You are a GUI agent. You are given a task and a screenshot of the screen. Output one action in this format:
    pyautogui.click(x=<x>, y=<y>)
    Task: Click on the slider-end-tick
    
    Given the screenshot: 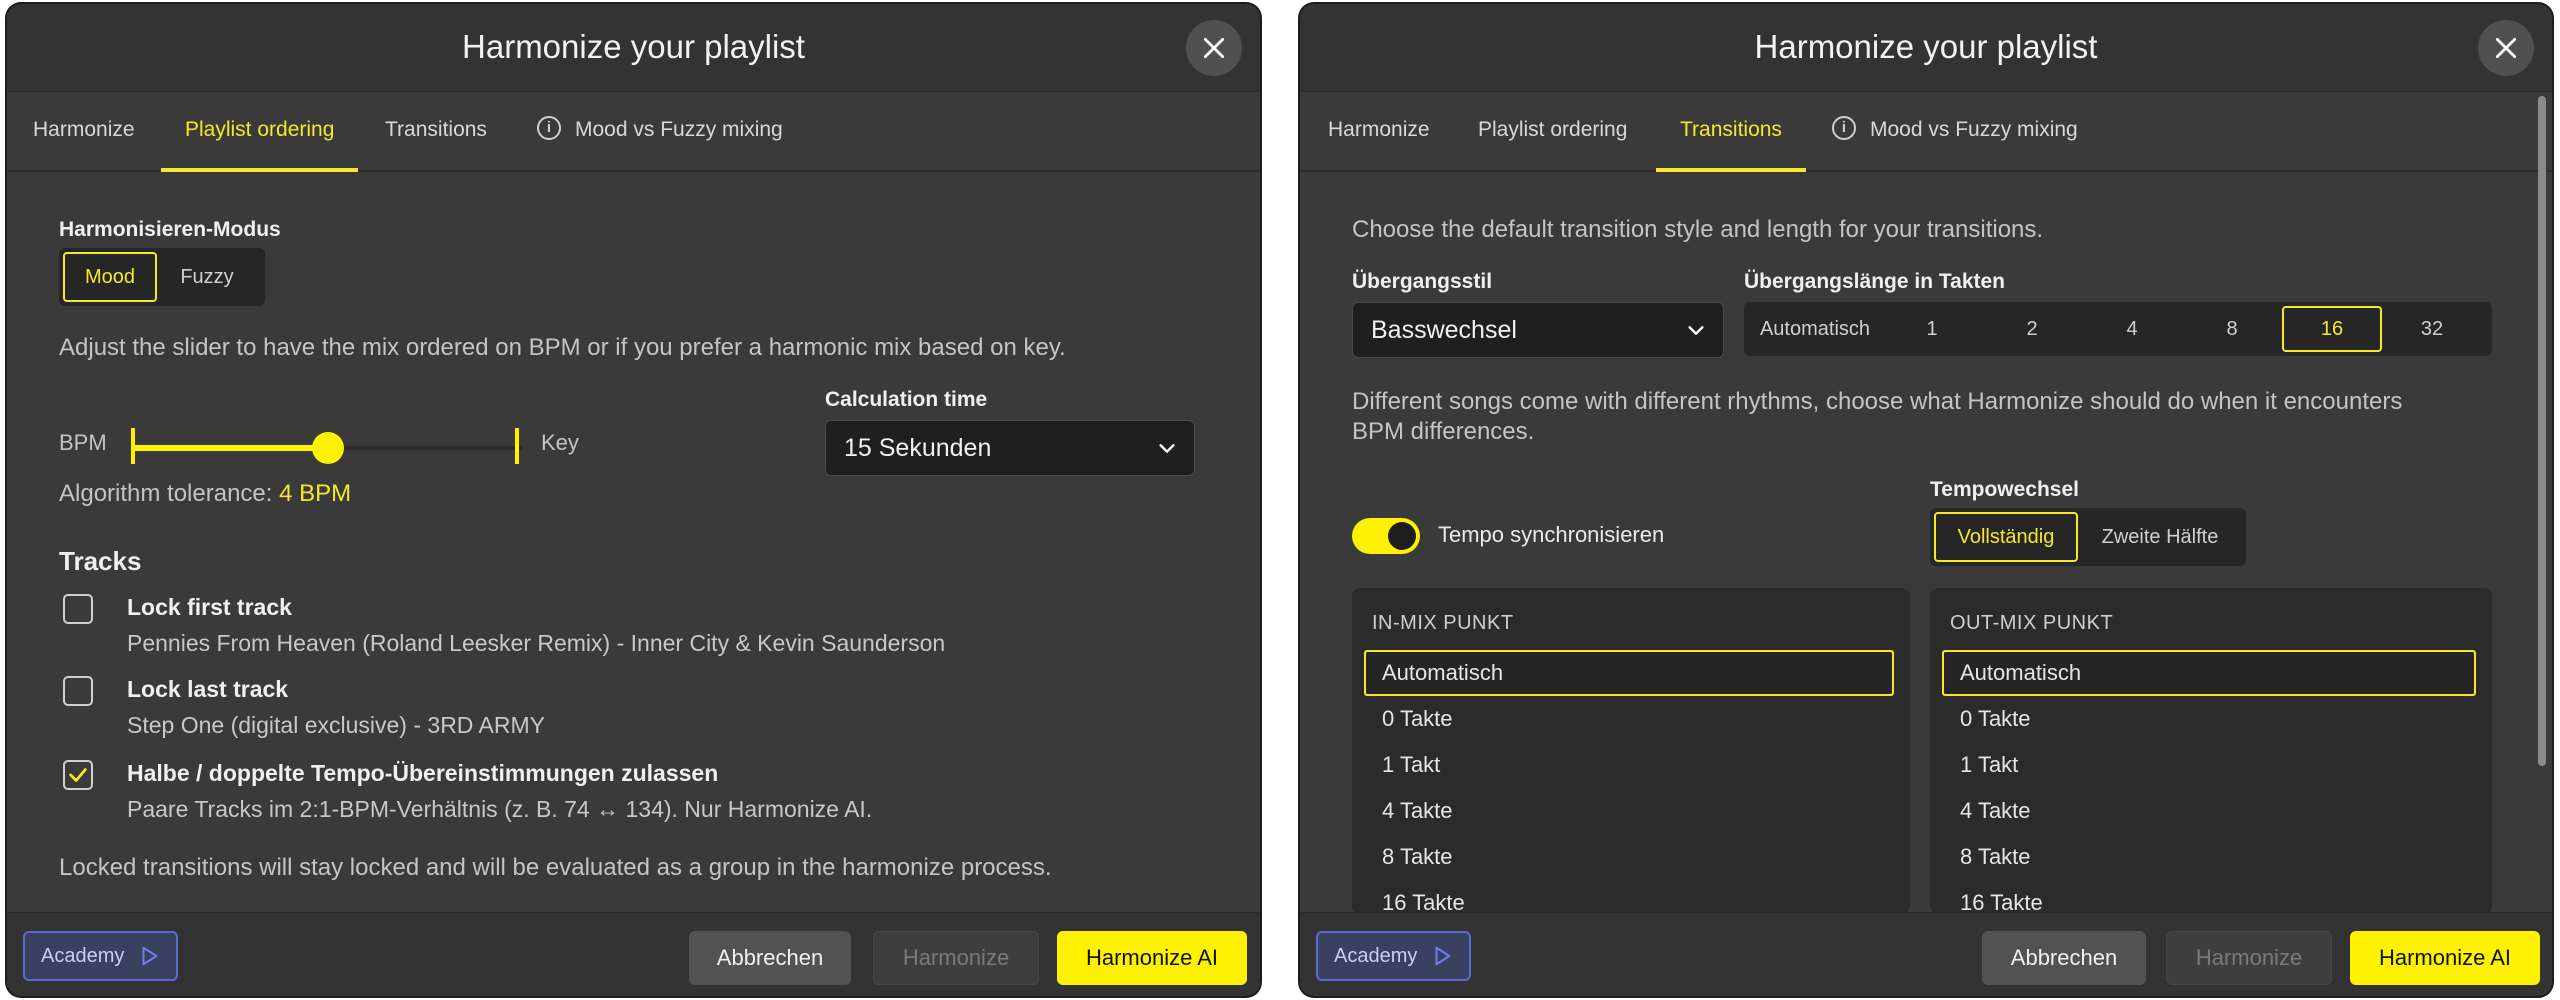 What is the action you would take?
    pyautogui.click(x=517, y=446)
    